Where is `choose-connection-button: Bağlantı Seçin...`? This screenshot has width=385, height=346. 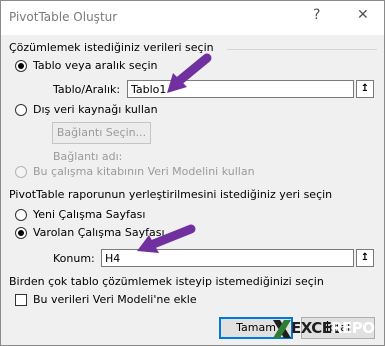
choose-connection-button: Bağlantı Seçin... is located at coordinates (101, 133).